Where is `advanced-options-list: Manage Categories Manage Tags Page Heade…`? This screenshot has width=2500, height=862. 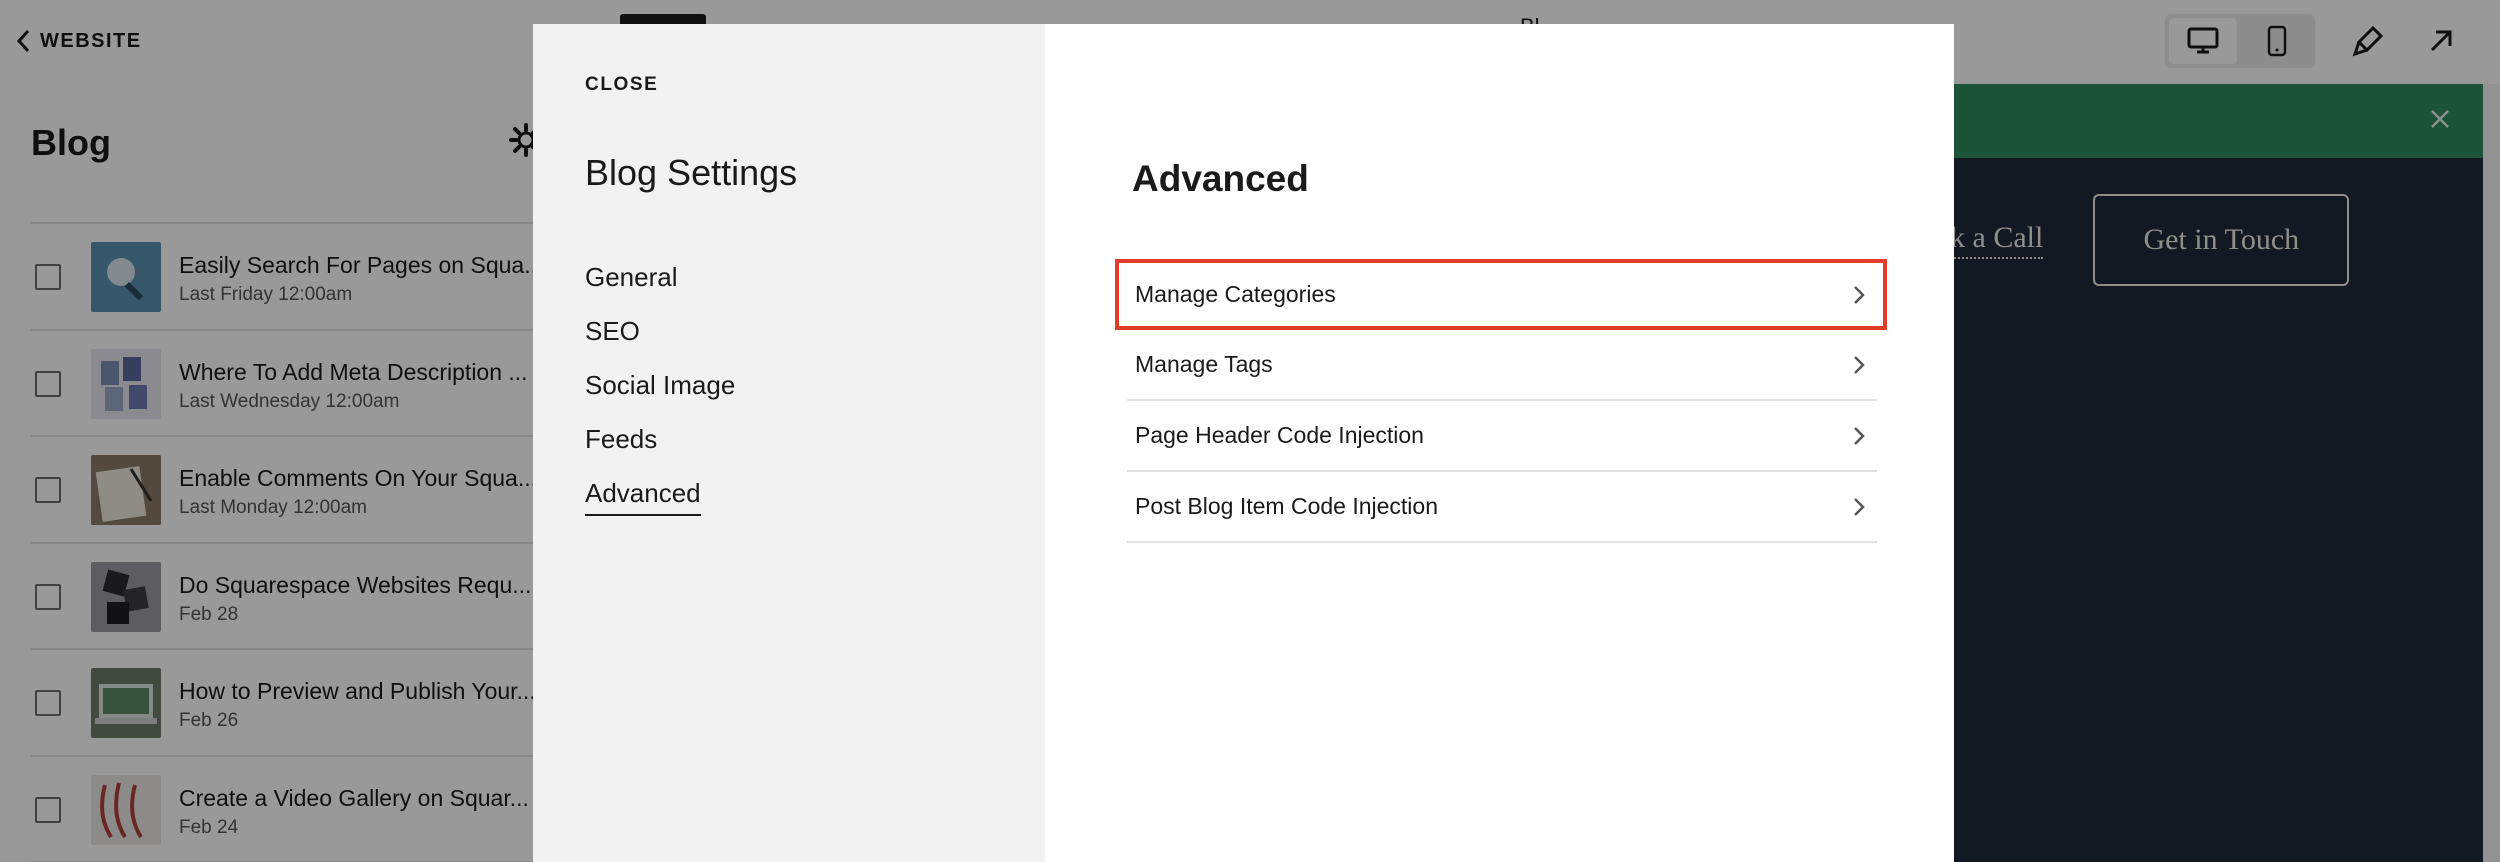
advanced-options-list: Manage Categories Manage Tags Page Heade… is located at coordinates (1501, 401).